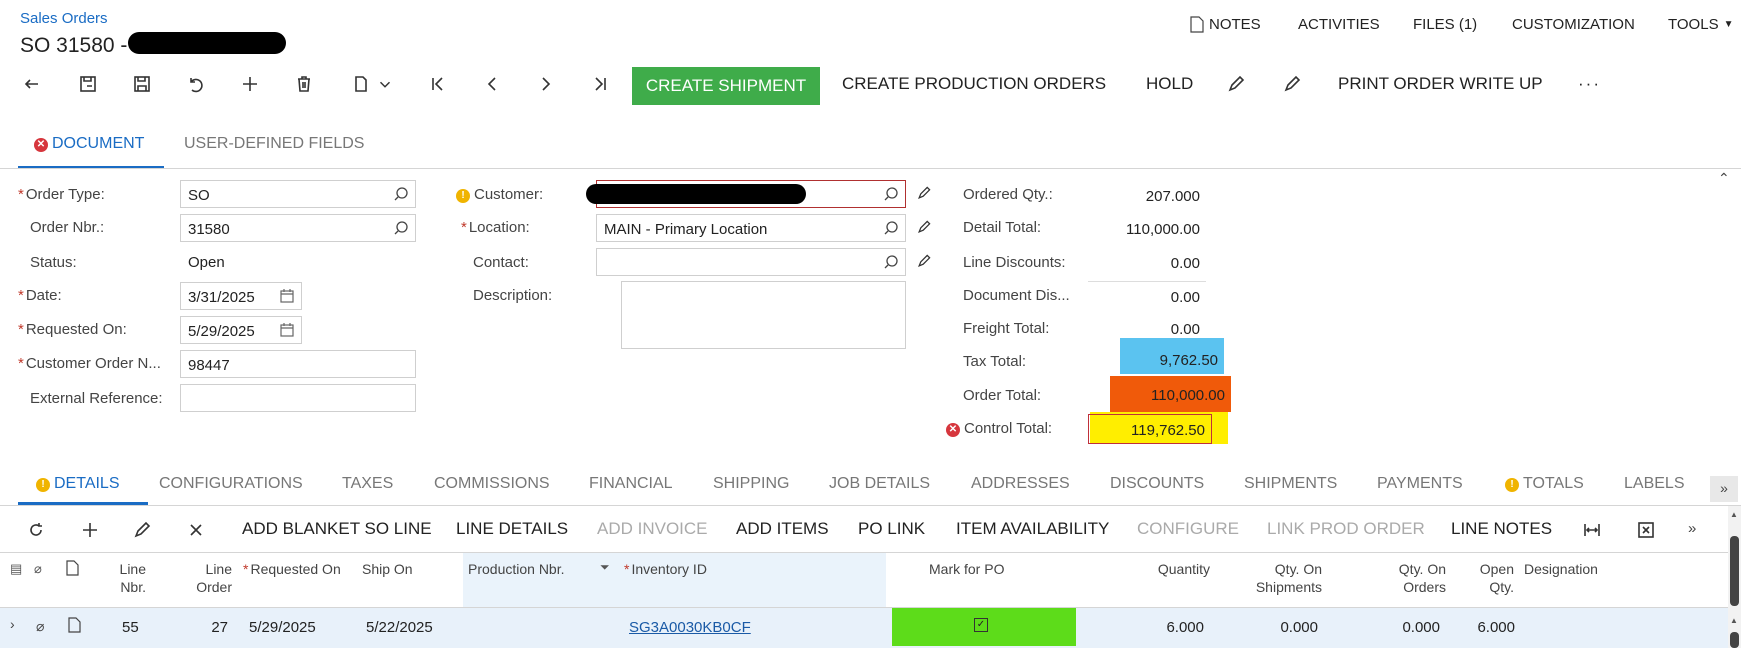 Image resolution: width=1741 pixels, height=648 pixels. Describe the element at coordinates (64, 18) in the screenshot. I see `breadcrumb: Sales Orders` at that location.